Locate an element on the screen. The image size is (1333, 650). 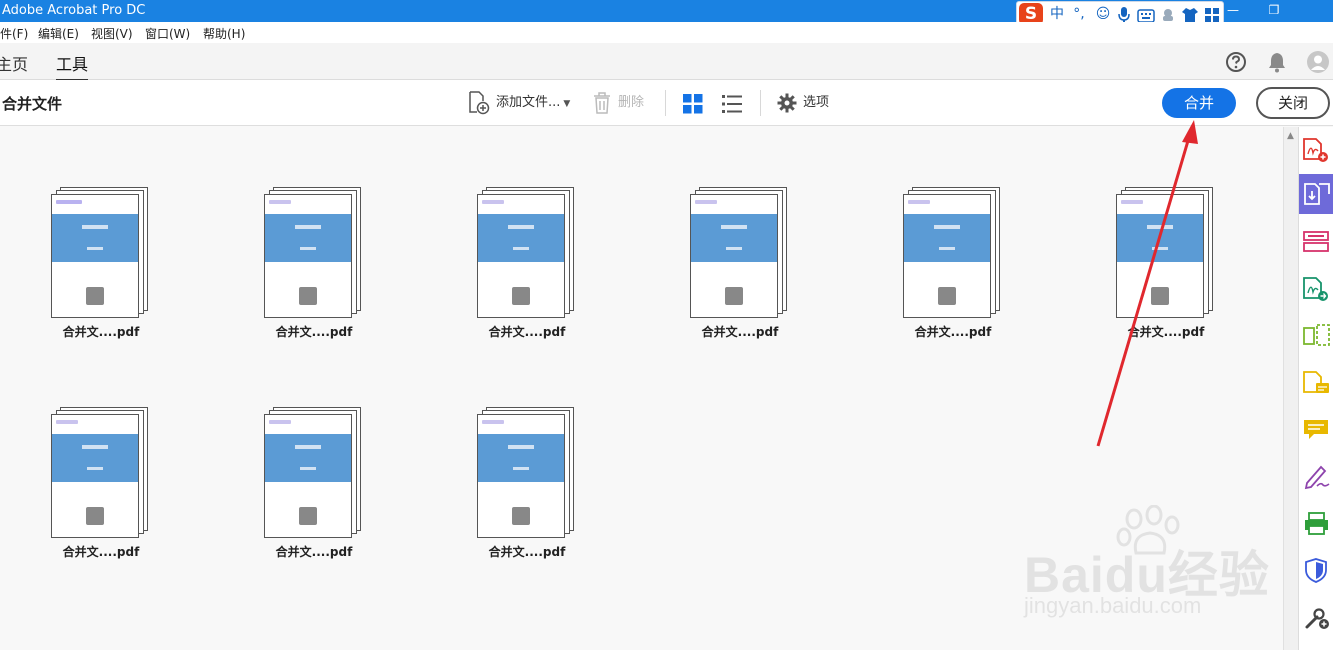
edit-pdf-icon is located at coordinates (1316, 335).